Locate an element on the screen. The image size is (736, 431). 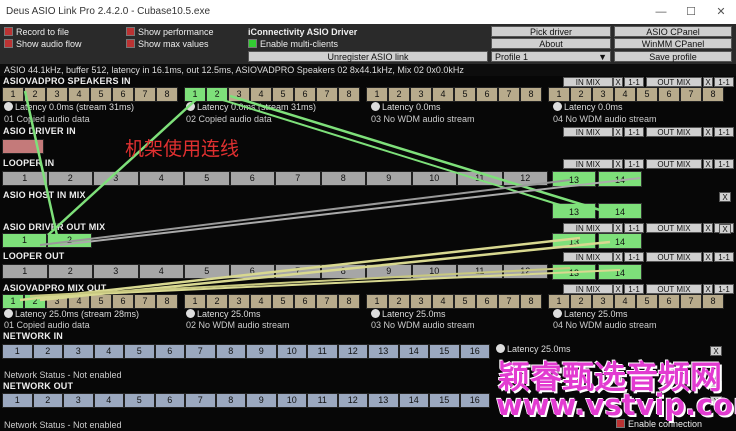
channel-cell: 13 is located at coordinates (574, 179).